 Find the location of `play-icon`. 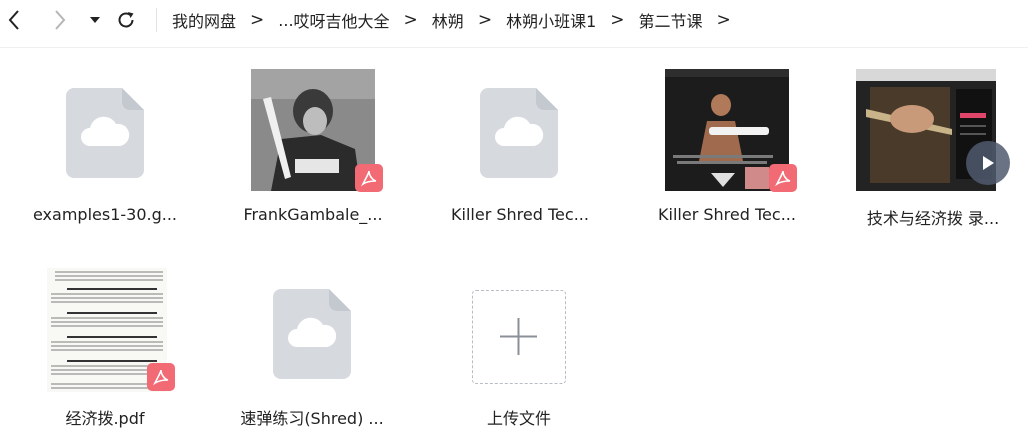

play-icon is located at coordinates (988, 163).